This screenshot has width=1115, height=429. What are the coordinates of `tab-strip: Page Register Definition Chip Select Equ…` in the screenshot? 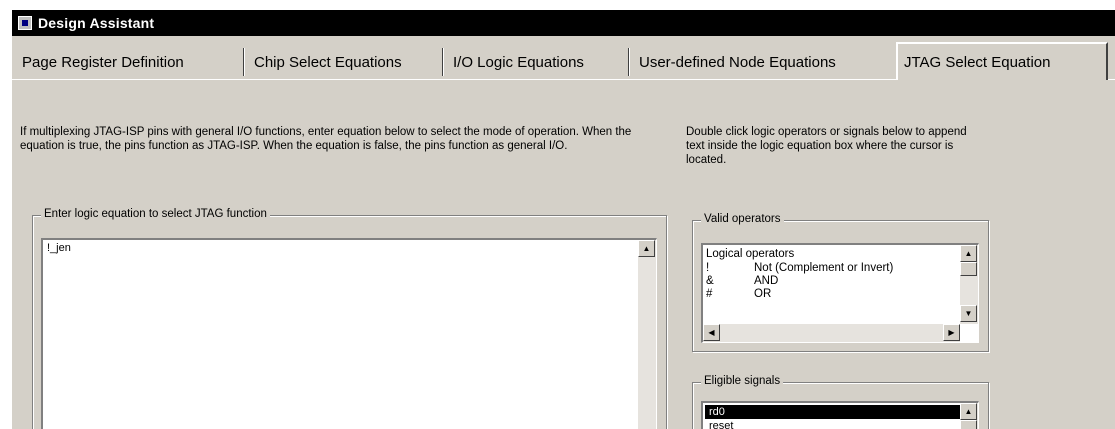 It's located at (563, 61).